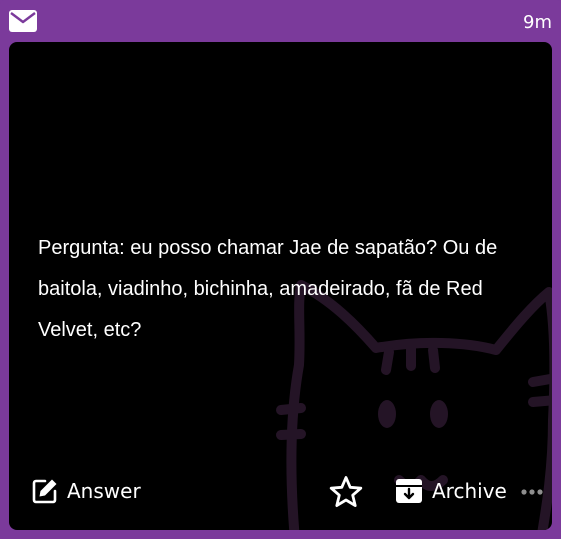  What do you see at coordinates (23, 21) in the screenshot?
I see `mail-icon` at bounding box center [23, 21].